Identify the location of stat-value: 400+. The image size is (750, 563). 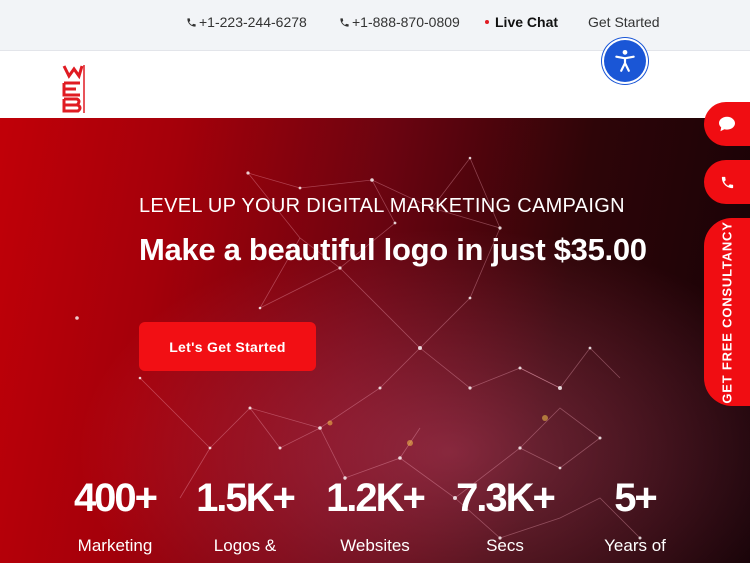
(115, 498).